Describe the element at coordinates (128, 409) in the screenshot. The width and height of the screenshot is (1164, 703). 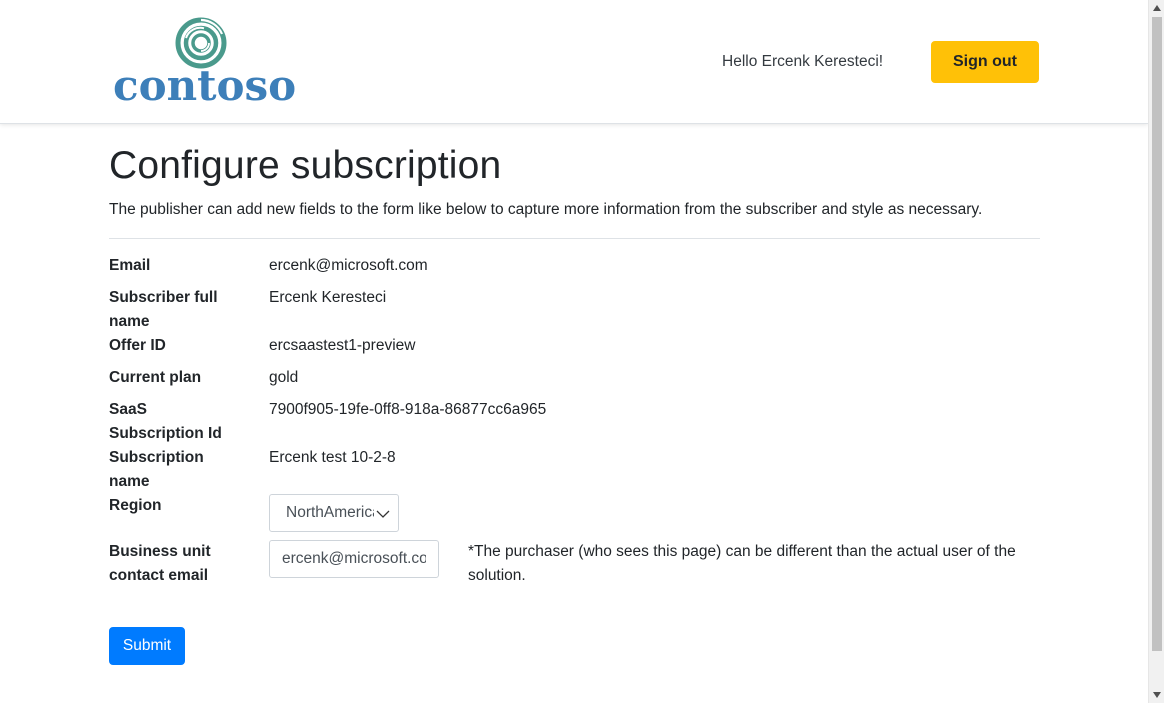
I see `saas-id-label-line1: SaaS` at that location.